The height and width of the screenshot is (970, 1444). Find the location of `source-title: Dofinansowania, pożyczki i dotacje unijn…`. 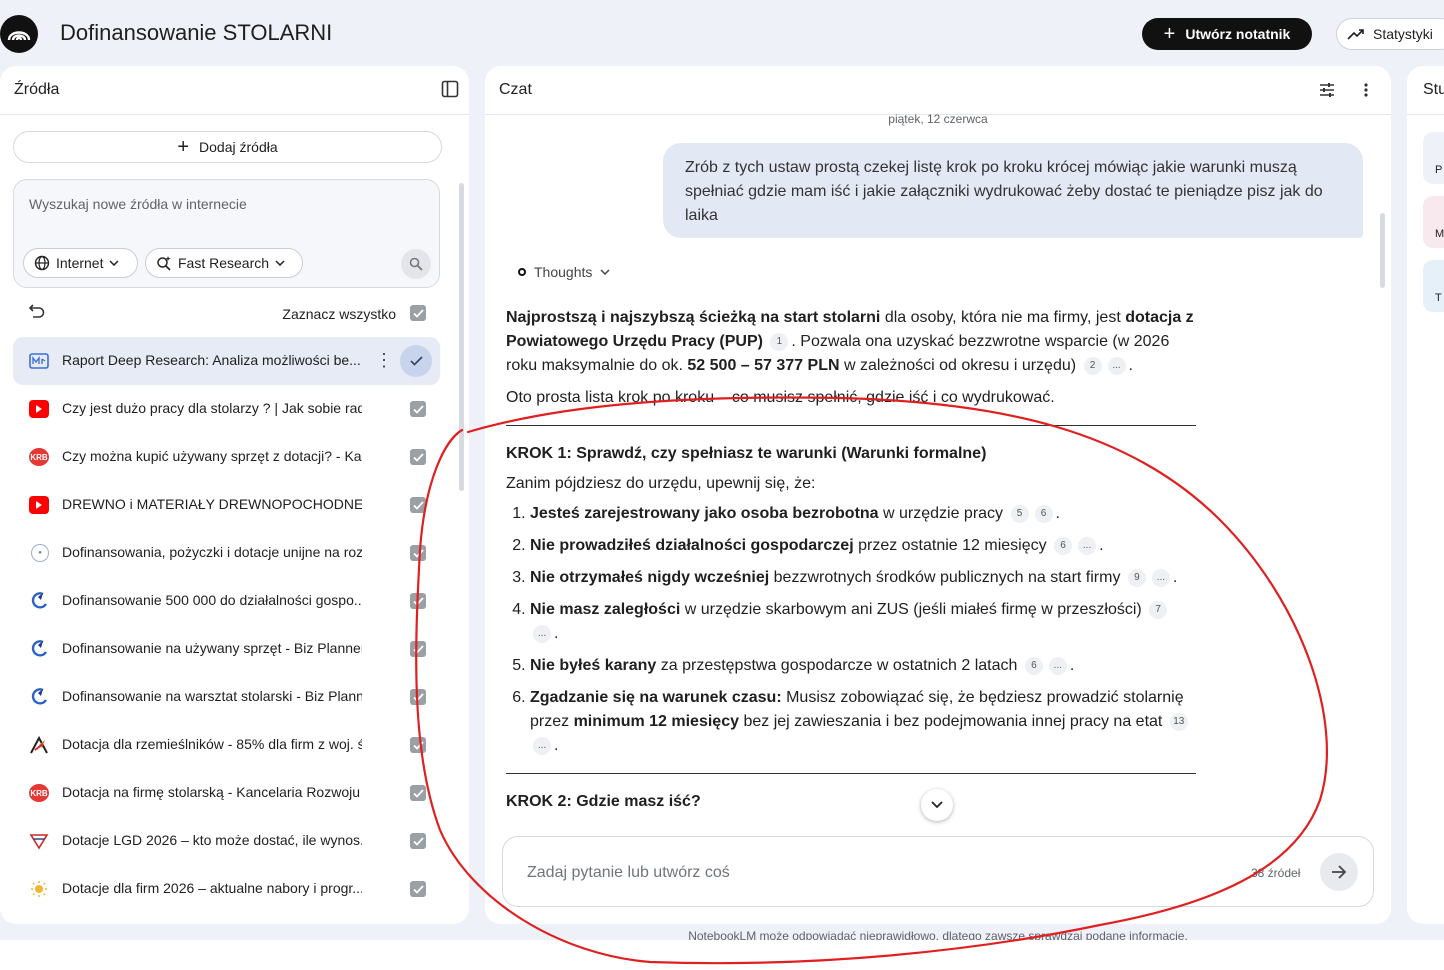

source-title: Dofinansowania, pożyczki i dotacje unijn… is located at coordinates (212, 552).